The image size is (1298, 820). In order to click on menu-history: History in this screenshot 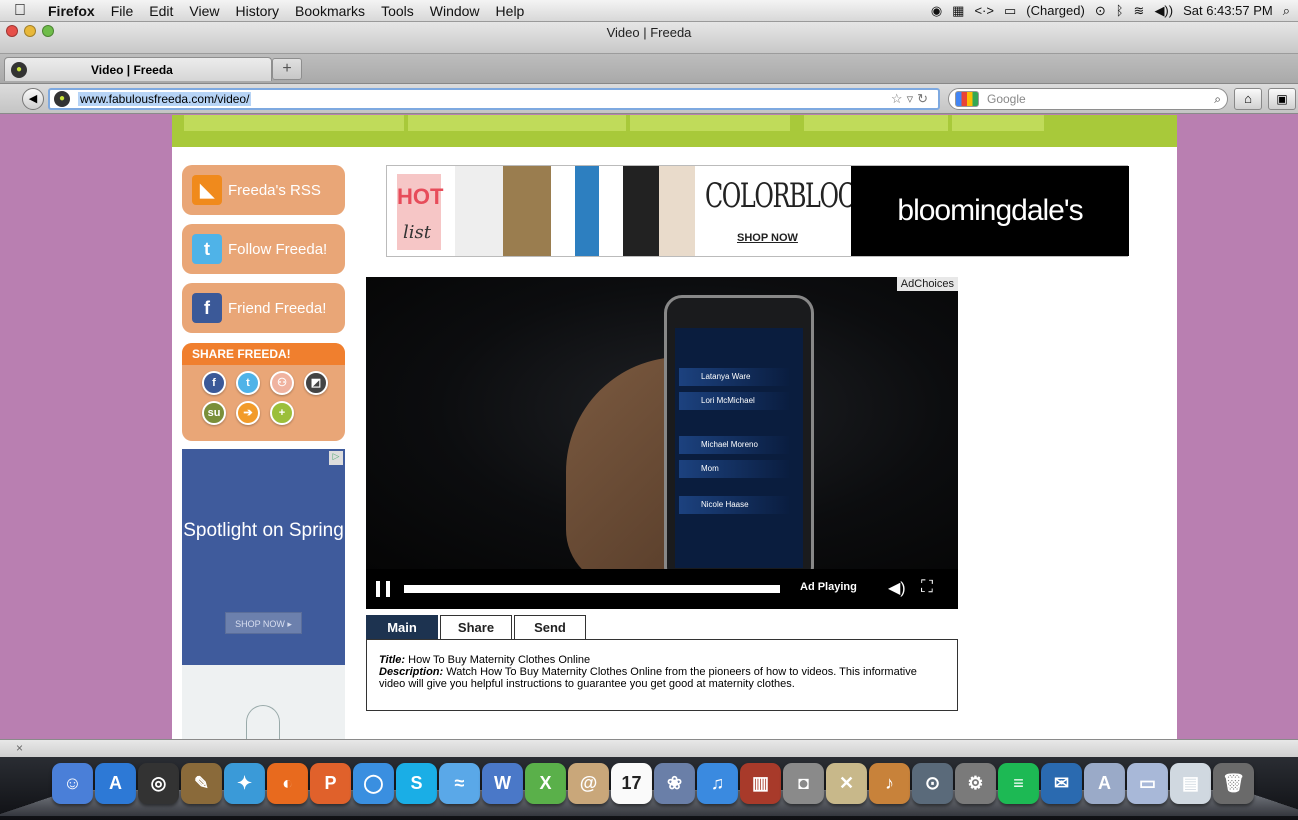, I will do `click(257, 11)`.